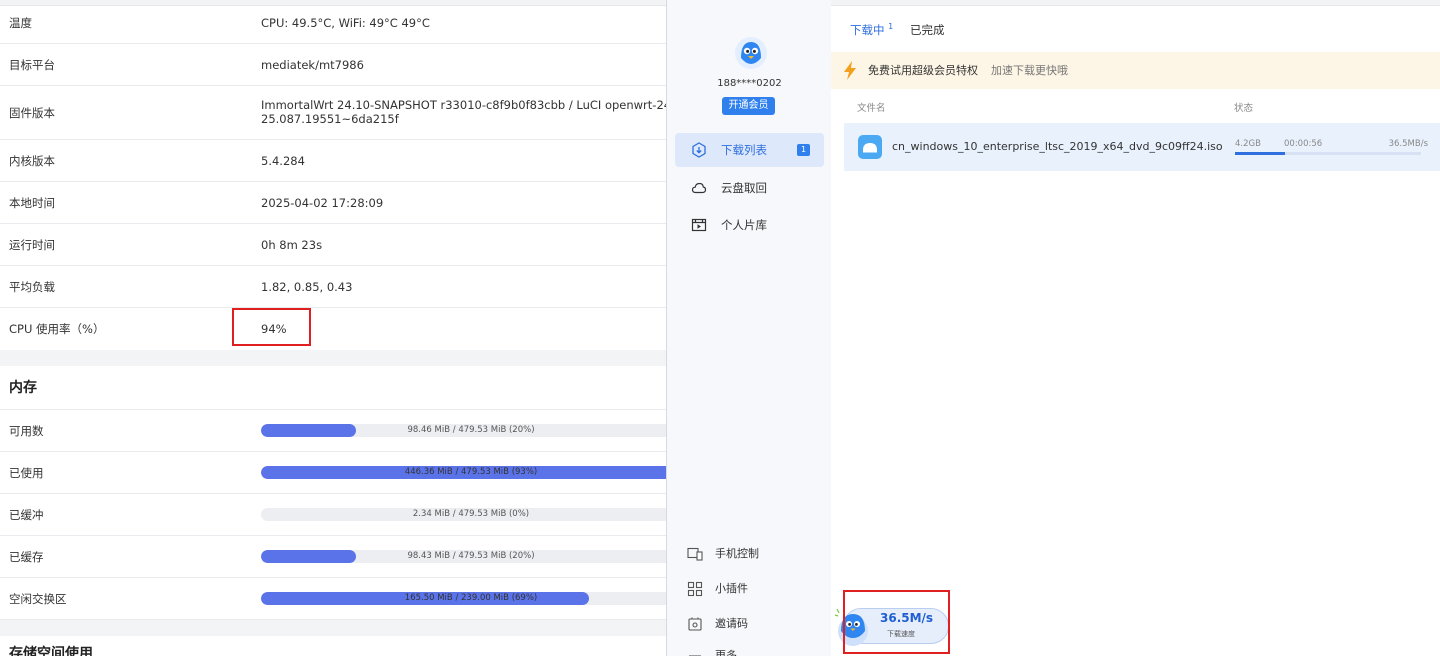 The height and width of the screenshot is (656, 1440). Describe the element at coordinates (749, 83) in the screenshot. I see `username: 188****0202` at that location.